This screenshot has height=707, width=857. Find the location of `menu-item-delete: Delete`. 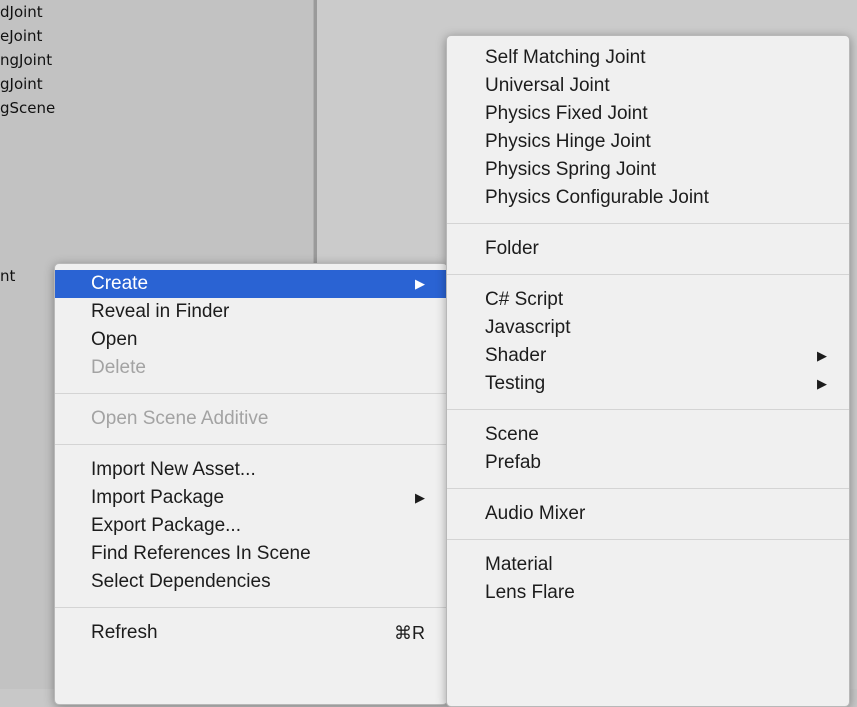

menu-item-delete: Delete is located at coordinates (251, 368).